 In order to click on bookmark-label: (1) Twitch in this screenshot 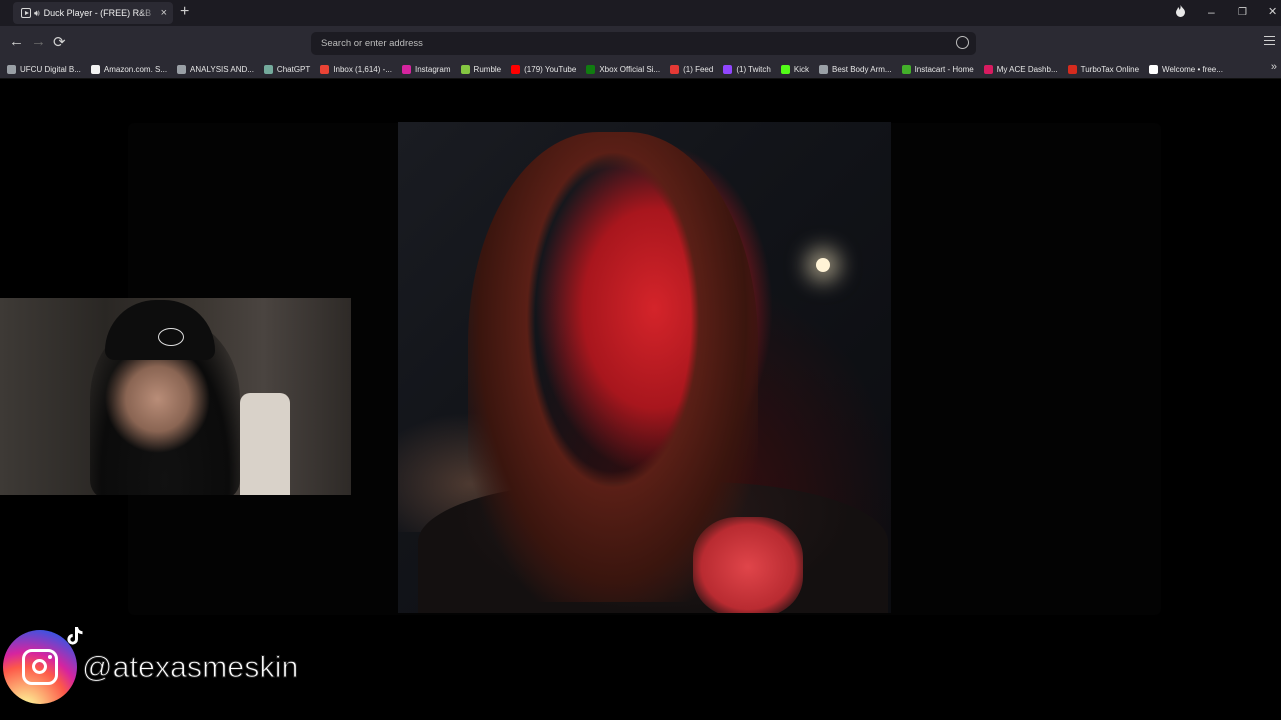, I will do `click(753, 69)`.